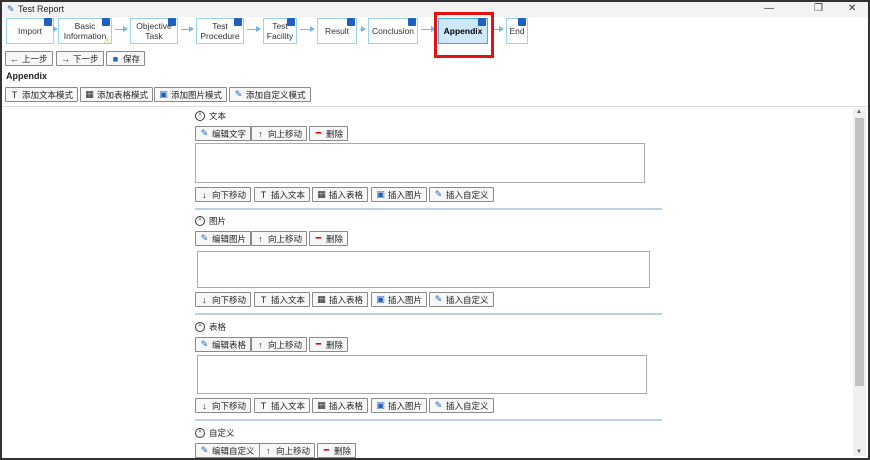  What do you see at coordinates (818, 8) in the screenshot?
I see `restore-button: ❐` at bounding box center [818, 8].